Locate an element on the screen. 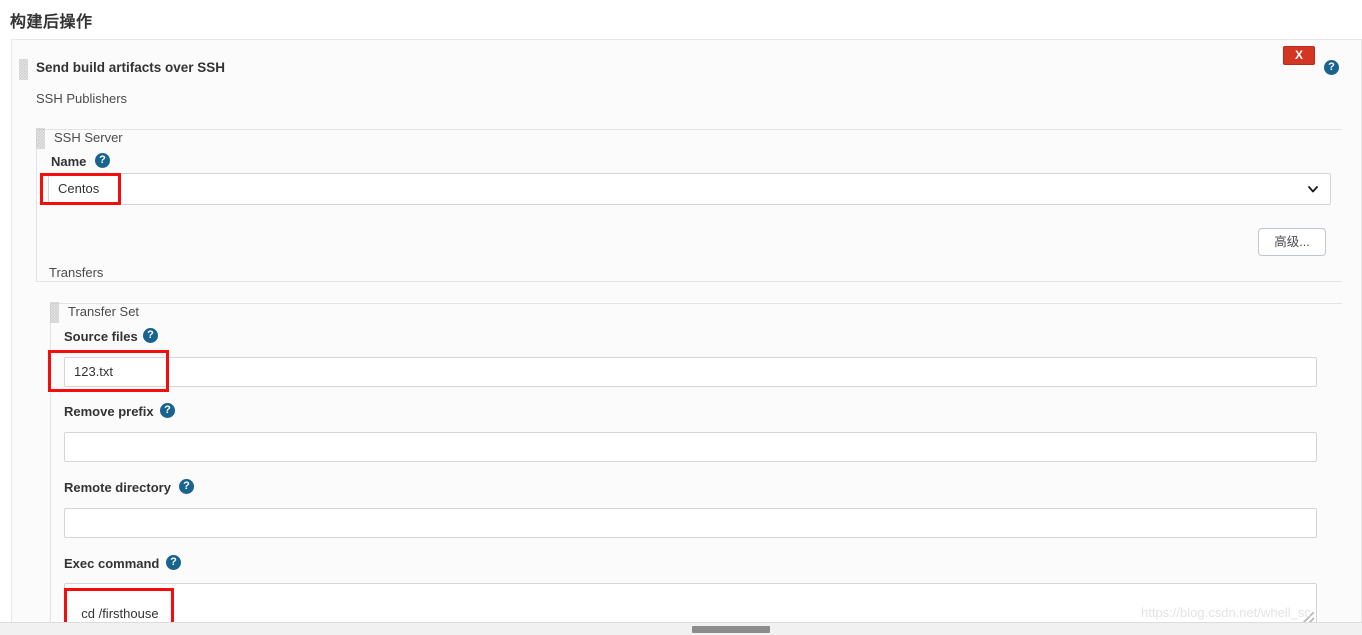  exec-command-label: Exec command is located at coordinates (112, 563).